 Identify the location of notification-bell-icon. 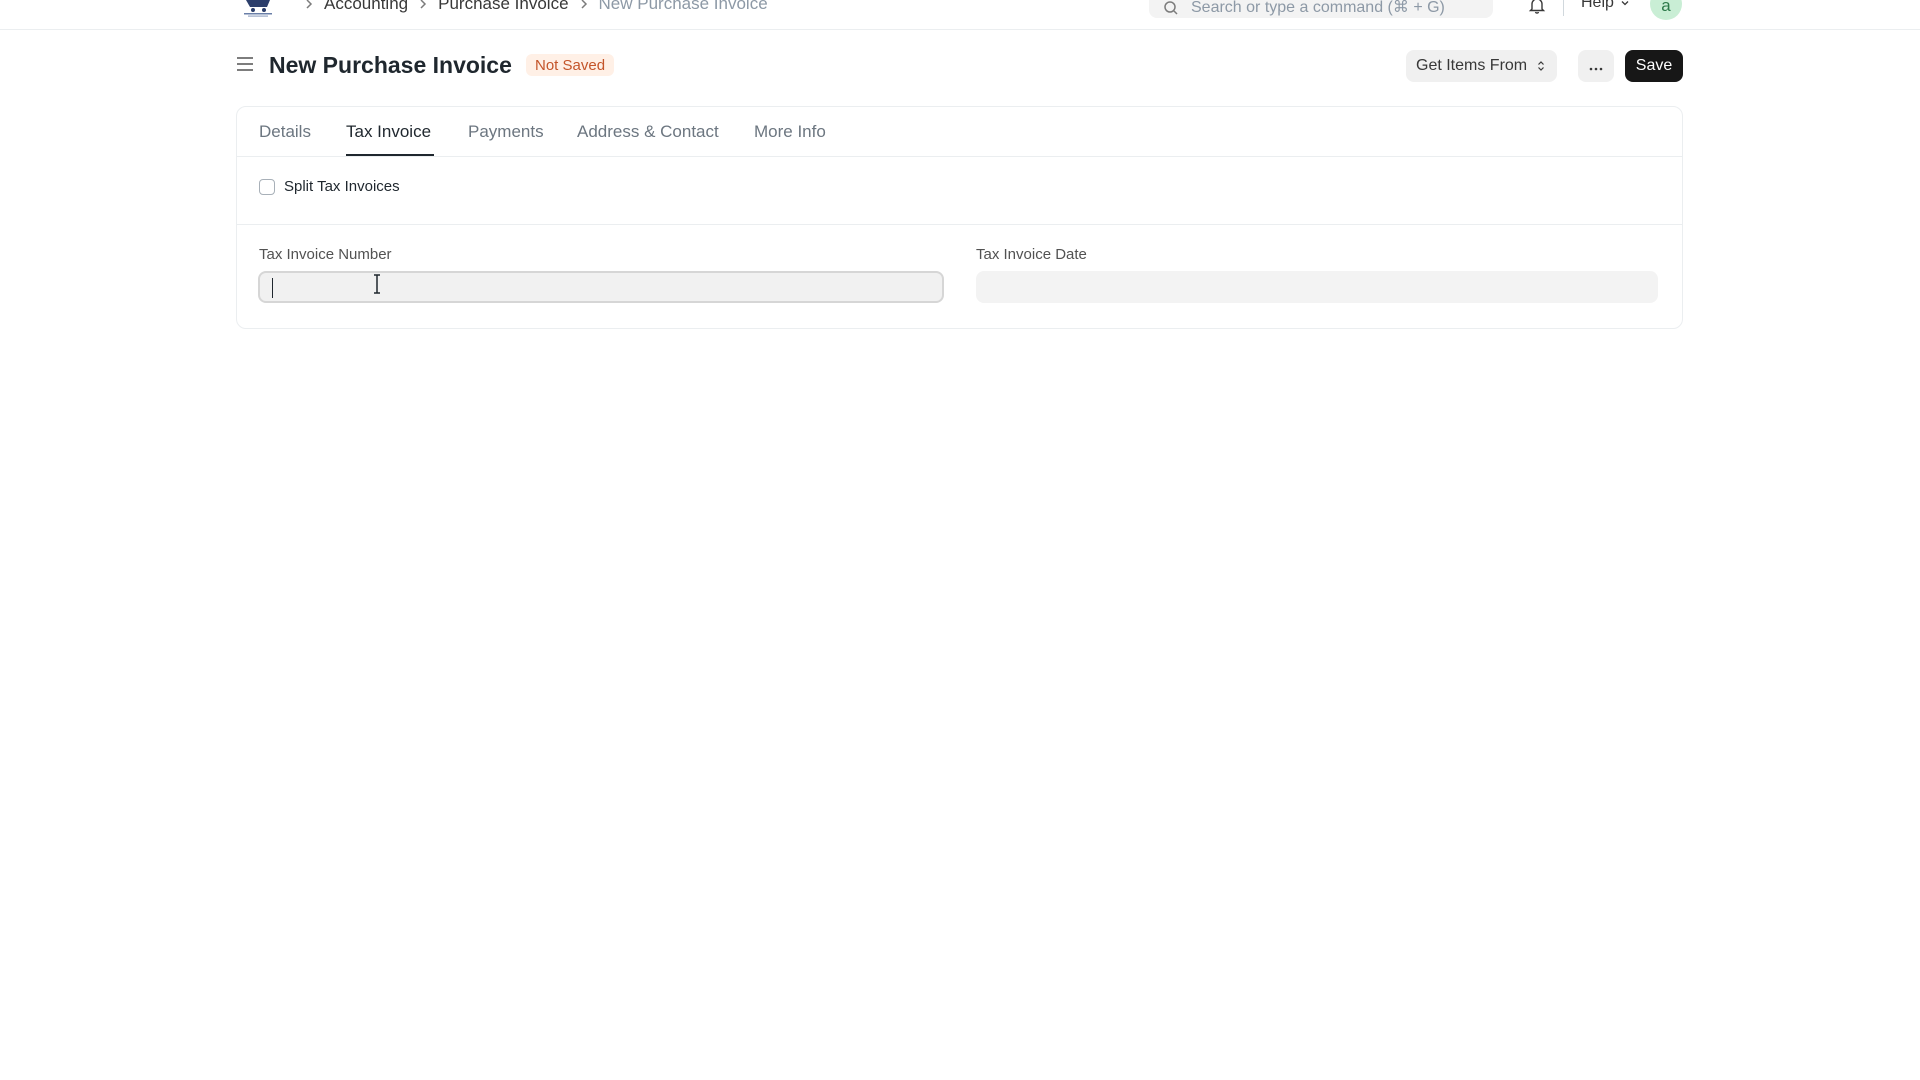
(1537, 9).